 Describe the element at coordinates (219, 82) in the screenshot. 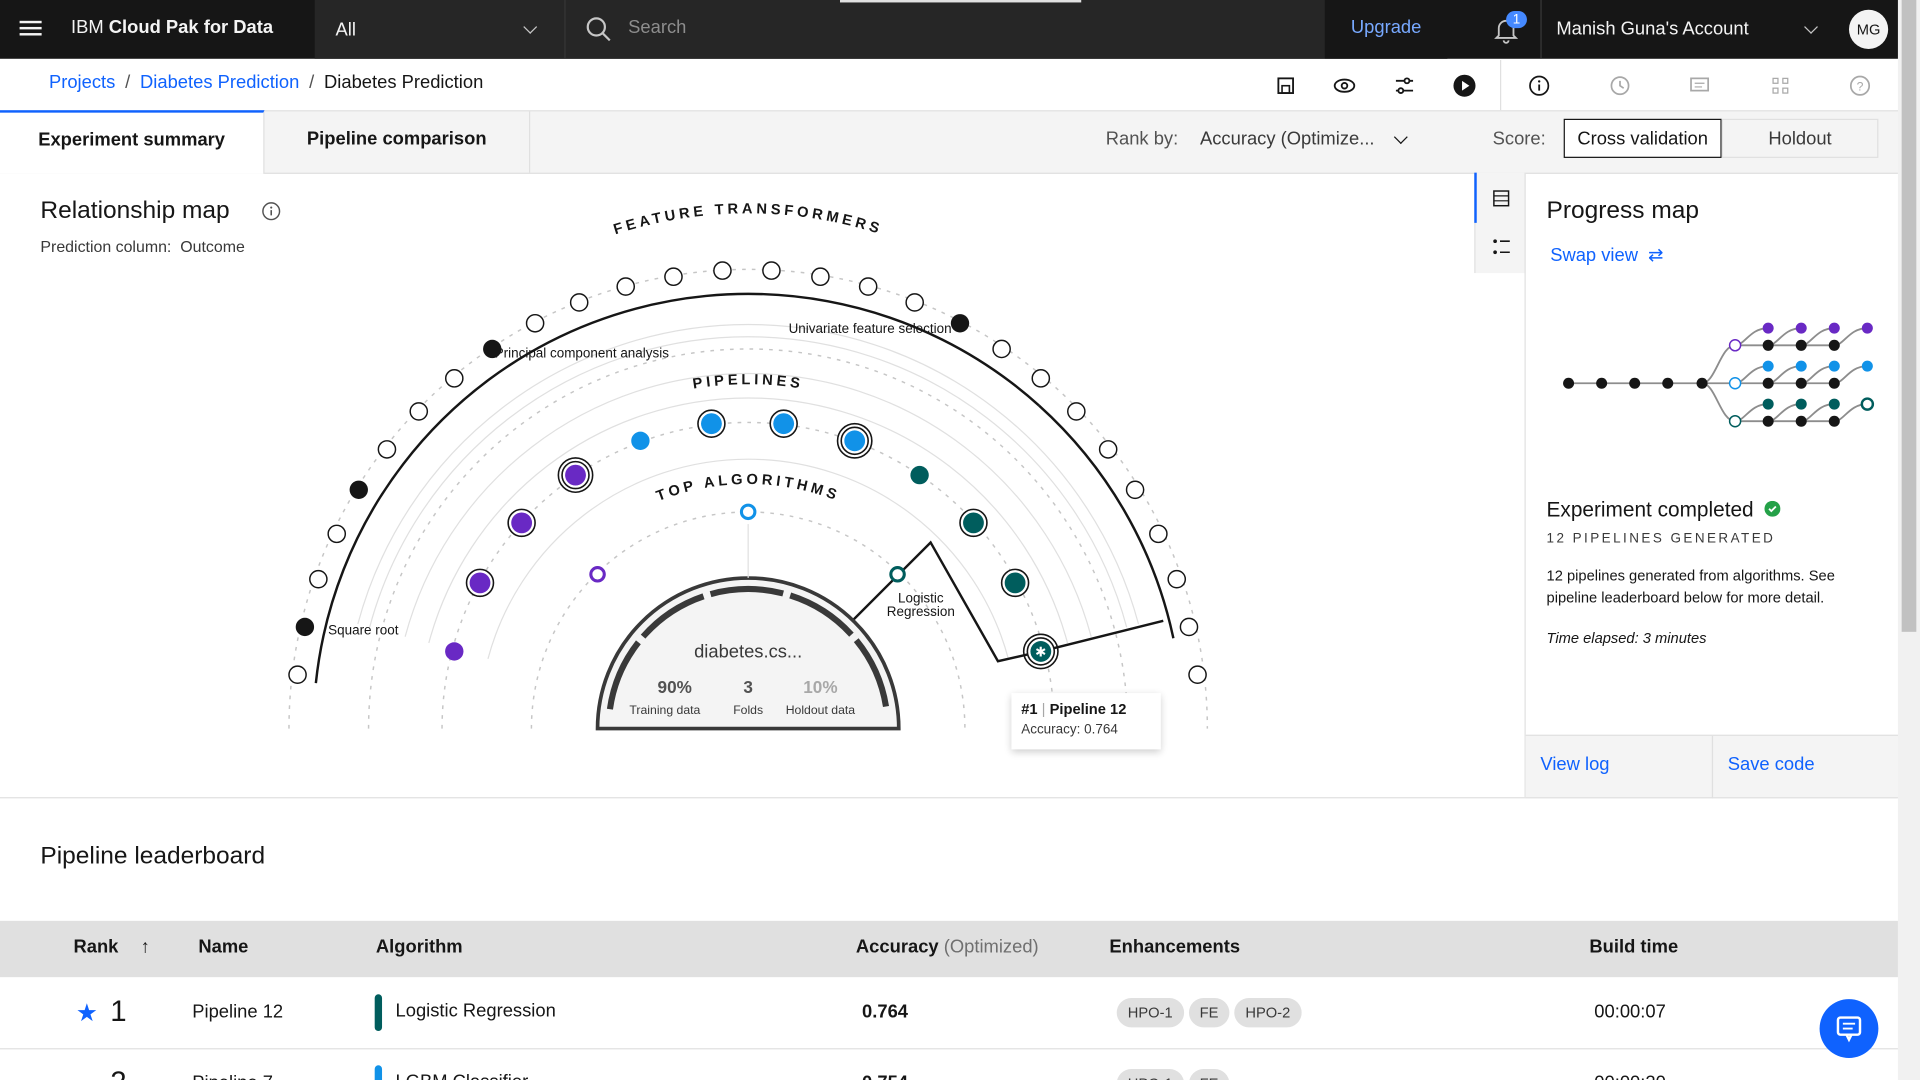

I see `breadcrumb-project: Diabetes Prediction` at that location.